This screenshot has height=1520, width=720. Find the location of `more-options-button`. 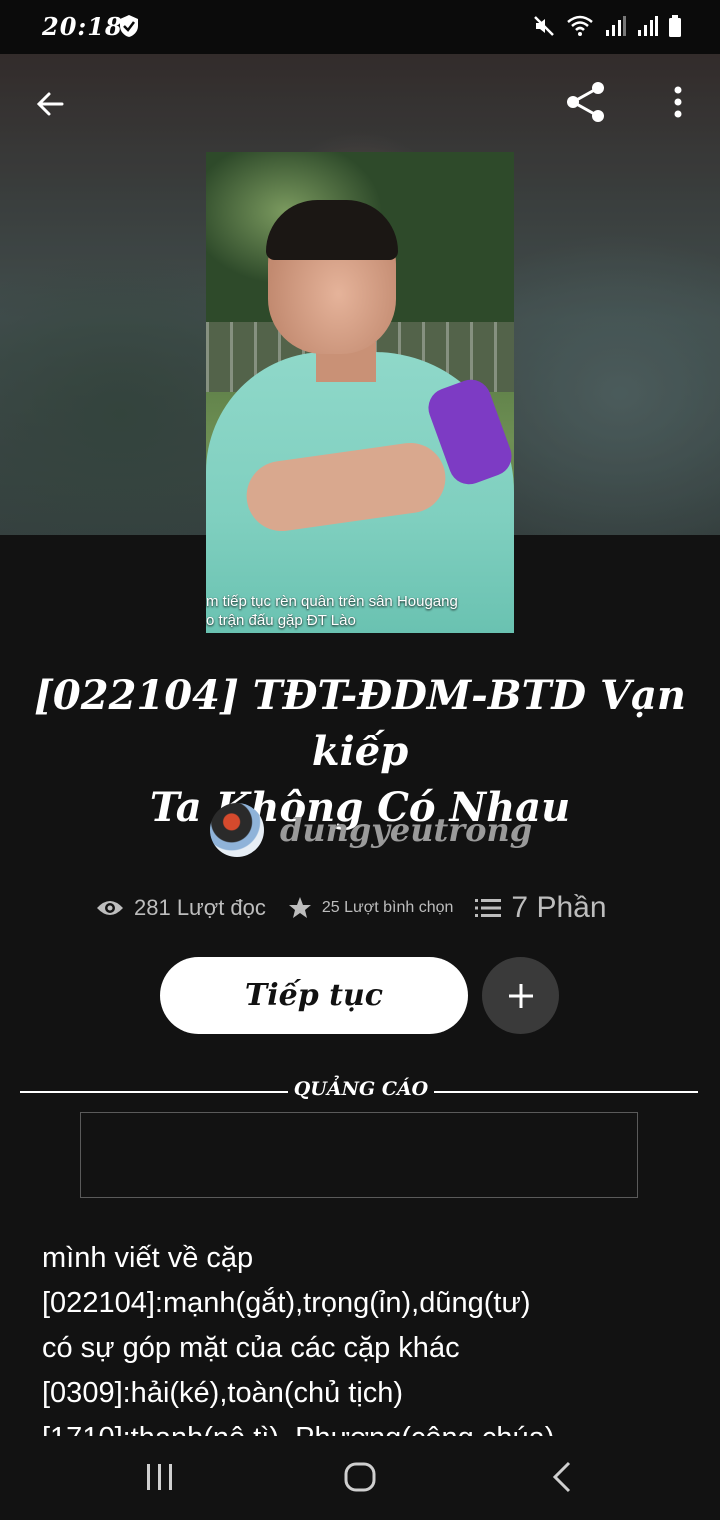

more-options-button is located at coordinates (678, 102).